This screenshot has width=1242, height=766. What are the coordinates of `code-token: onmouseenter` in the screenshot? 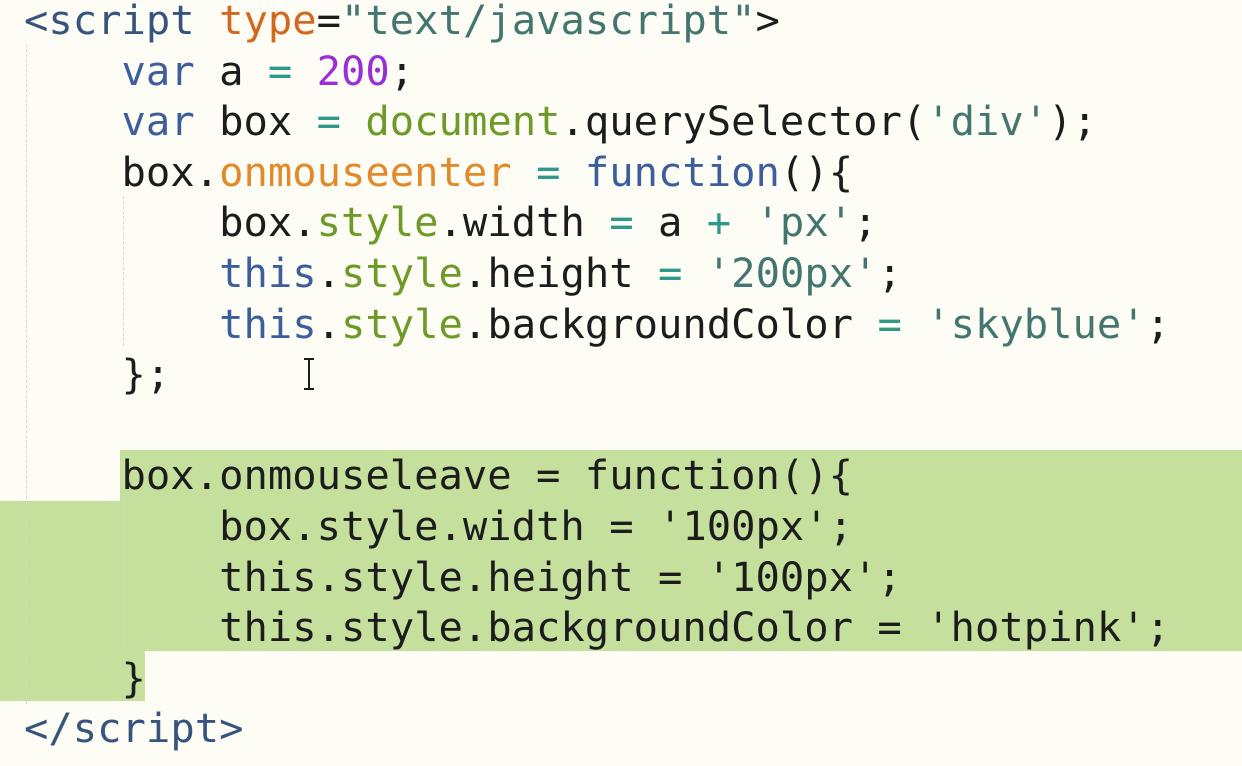 It's located at (365, 171).